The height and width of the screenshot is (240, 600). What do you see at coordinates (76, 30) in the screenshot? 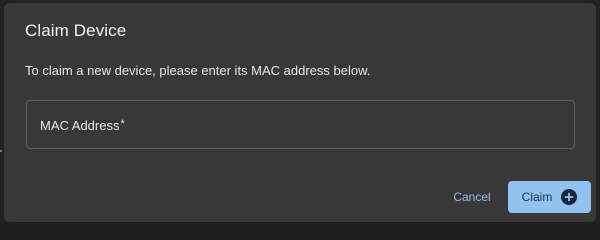
I see `dialog-title: Claim Device` at bounding box center [76, 30].